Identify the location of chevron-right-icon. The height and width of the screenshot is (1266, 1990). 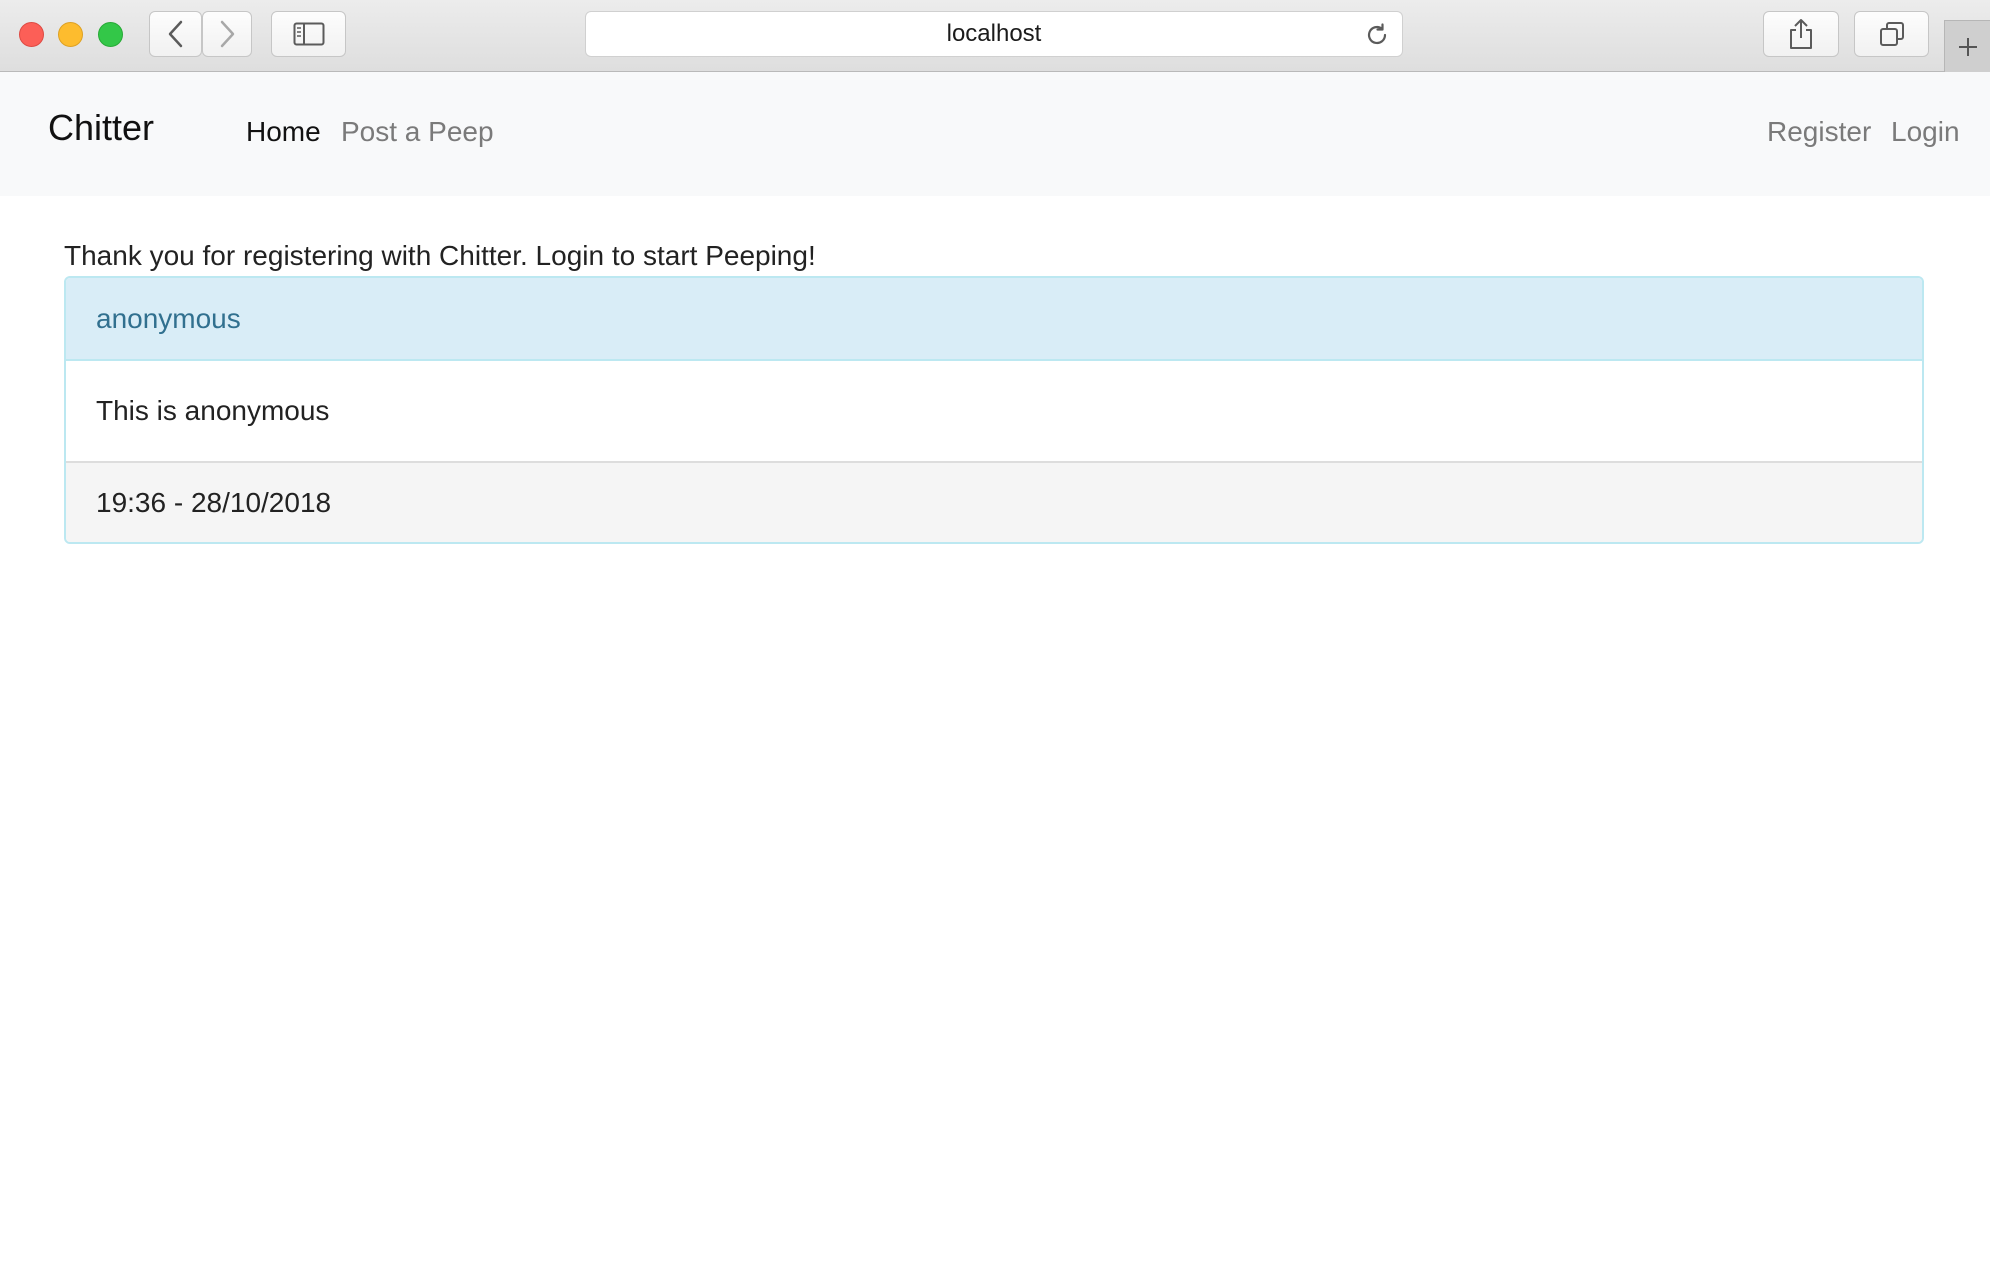
(227, 34).